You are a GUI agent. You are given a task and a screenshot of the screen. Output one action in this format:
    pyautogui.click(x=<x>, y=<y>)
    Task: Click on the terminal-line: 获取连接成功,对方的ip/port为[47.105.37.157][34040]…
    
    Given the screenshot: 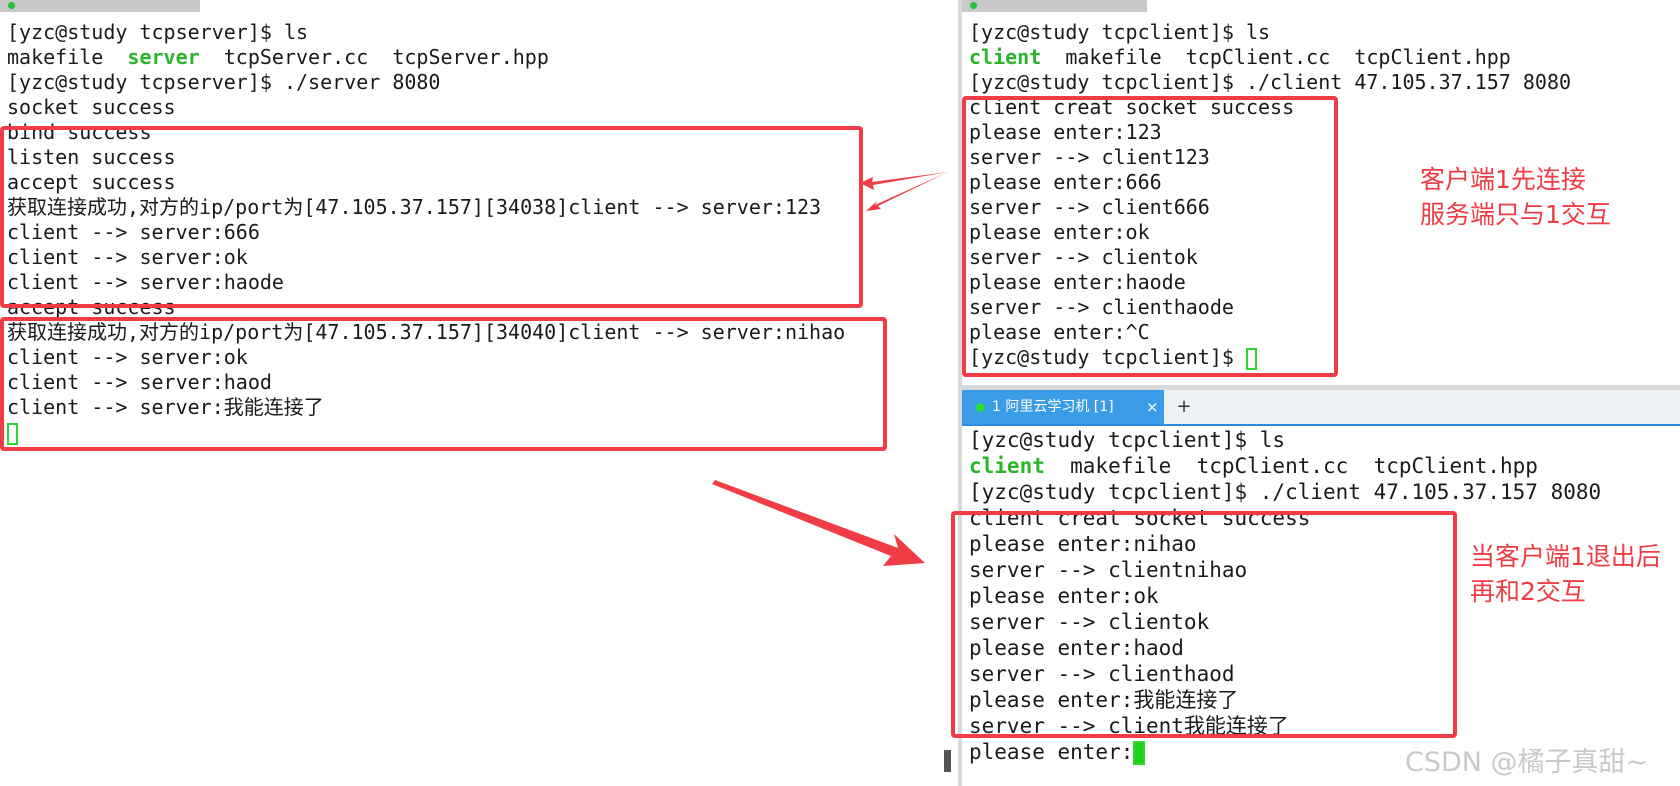 What is the action you would take?
    pyautogui.click(x=426, y=332)
    